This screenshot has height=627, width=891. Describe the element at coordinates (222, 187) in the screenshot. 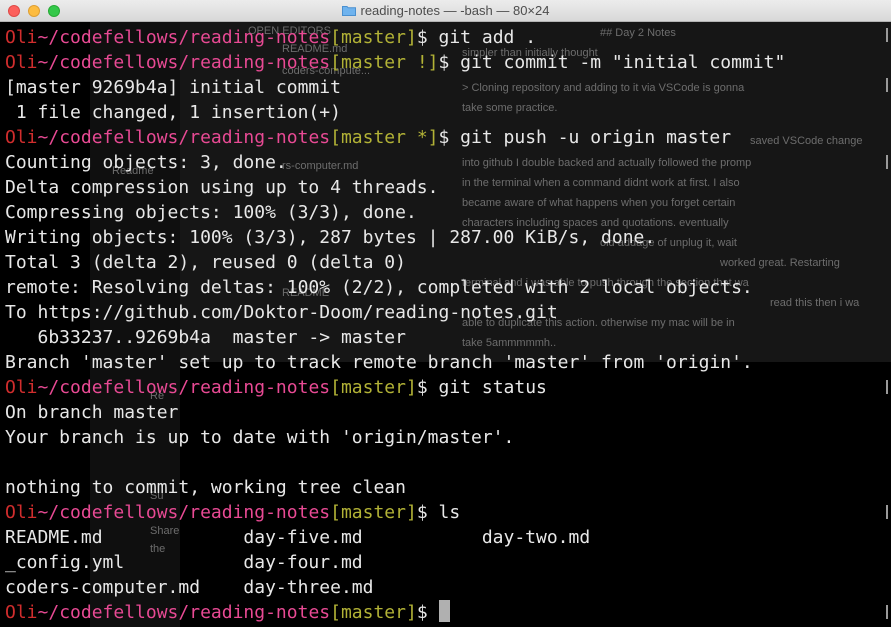

I see `output-text: Delta compression using up to 4 threads.` at that location.